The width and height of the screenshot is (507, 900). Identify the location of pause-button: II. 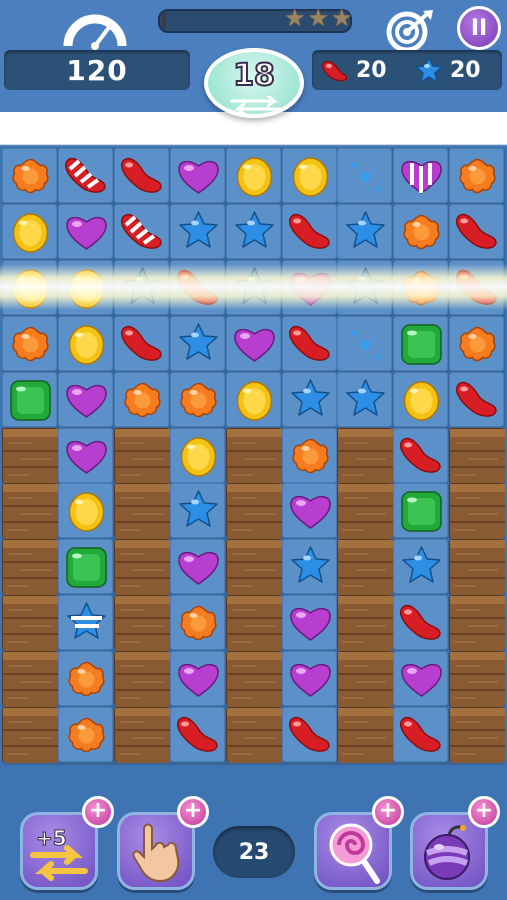
(479, 28).